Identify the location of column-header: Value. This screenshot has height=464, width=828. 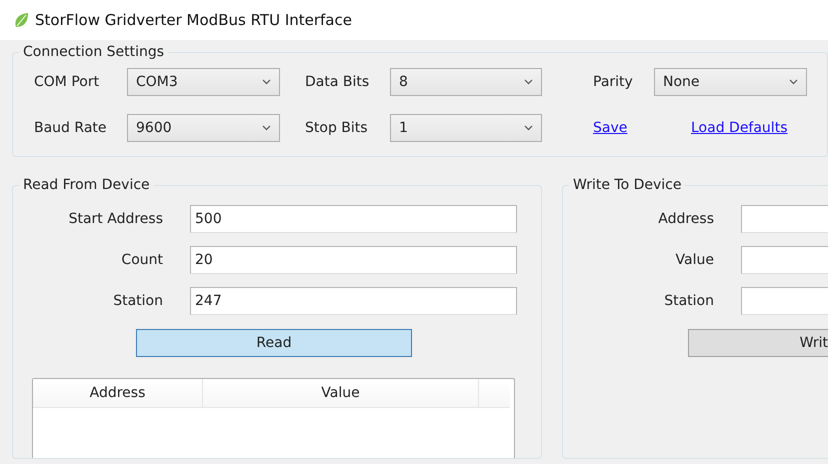
(341, 393).